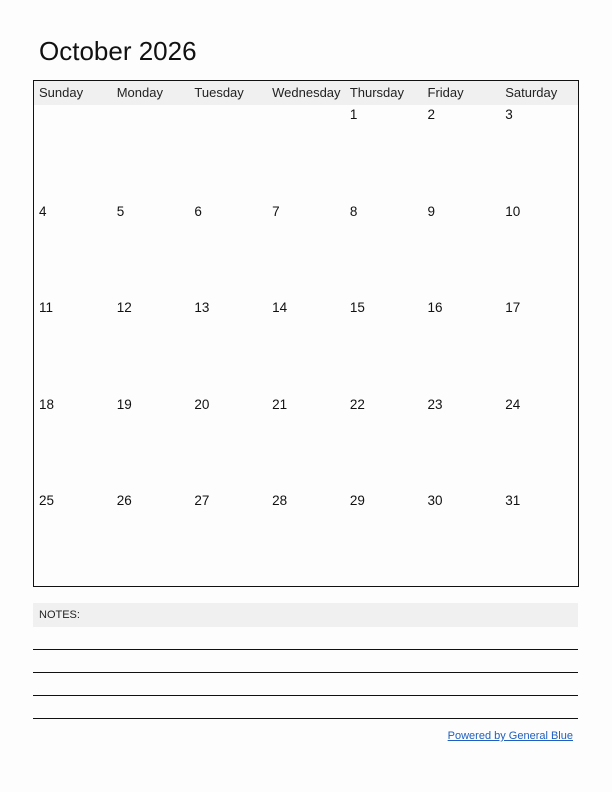 The width and height of the screenshot is (612, 792). Describe the element at coordinates (120, 211) in the screenshot. I see `day-cell: 5` at that location.